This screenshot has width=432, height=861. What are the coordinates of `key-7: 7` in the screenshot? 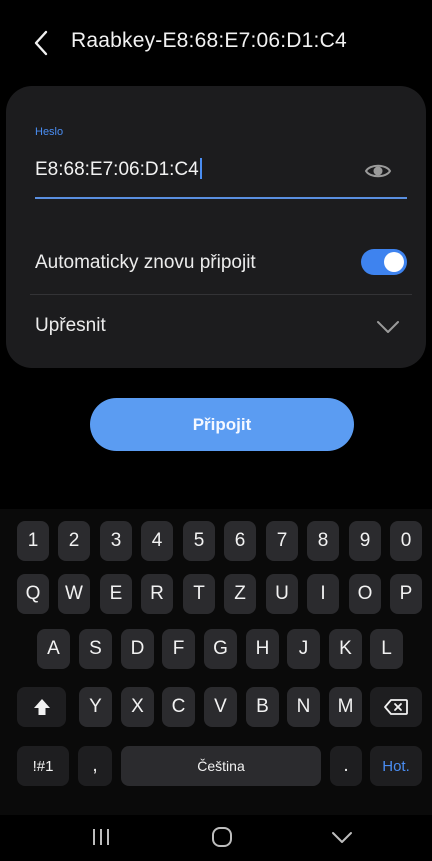 It's located at (282, 541).